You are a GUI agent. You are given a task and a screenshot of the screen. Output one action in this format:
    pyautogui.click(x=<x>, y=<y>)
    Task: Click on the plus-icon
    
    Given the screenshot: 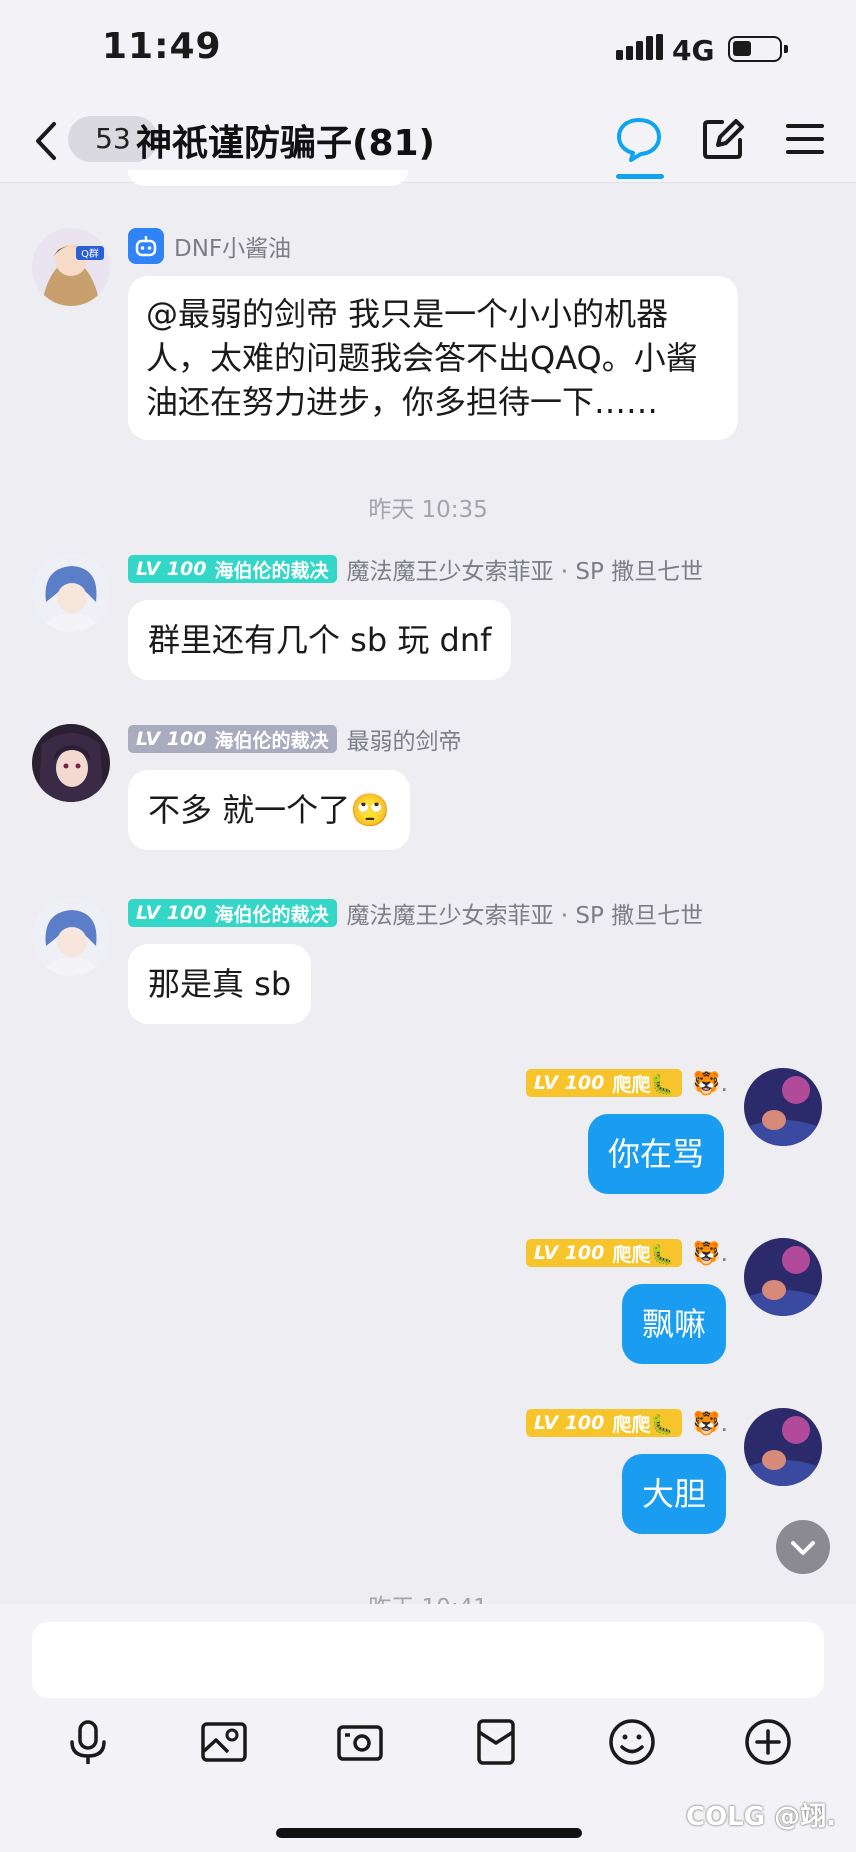 What is the action you would take?
    pyautogui.click(x=768, y=1742)
    